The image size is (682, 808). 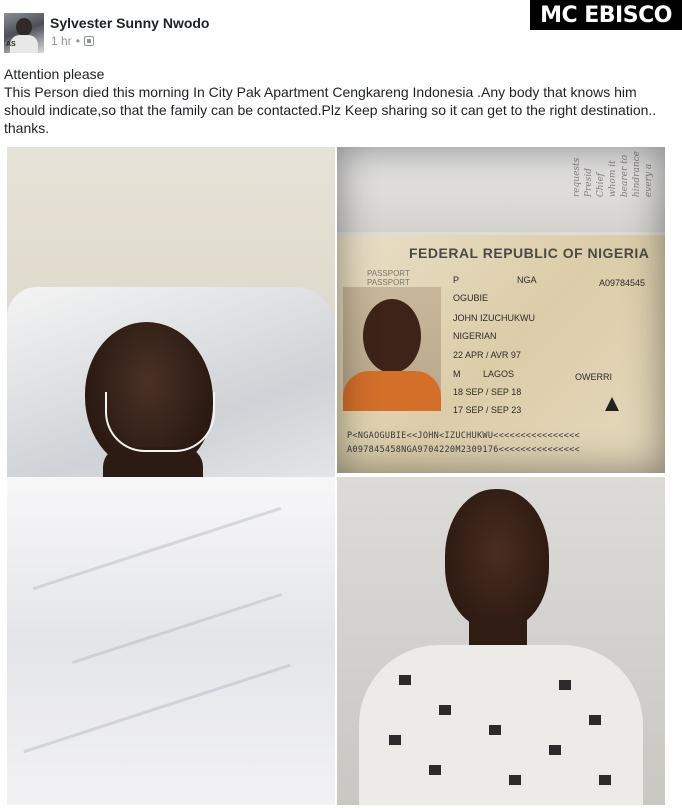 What do you see at coordinates (456, 280) in the screenshot?
I see `passport-type: P` at bounding box center [456, 280].